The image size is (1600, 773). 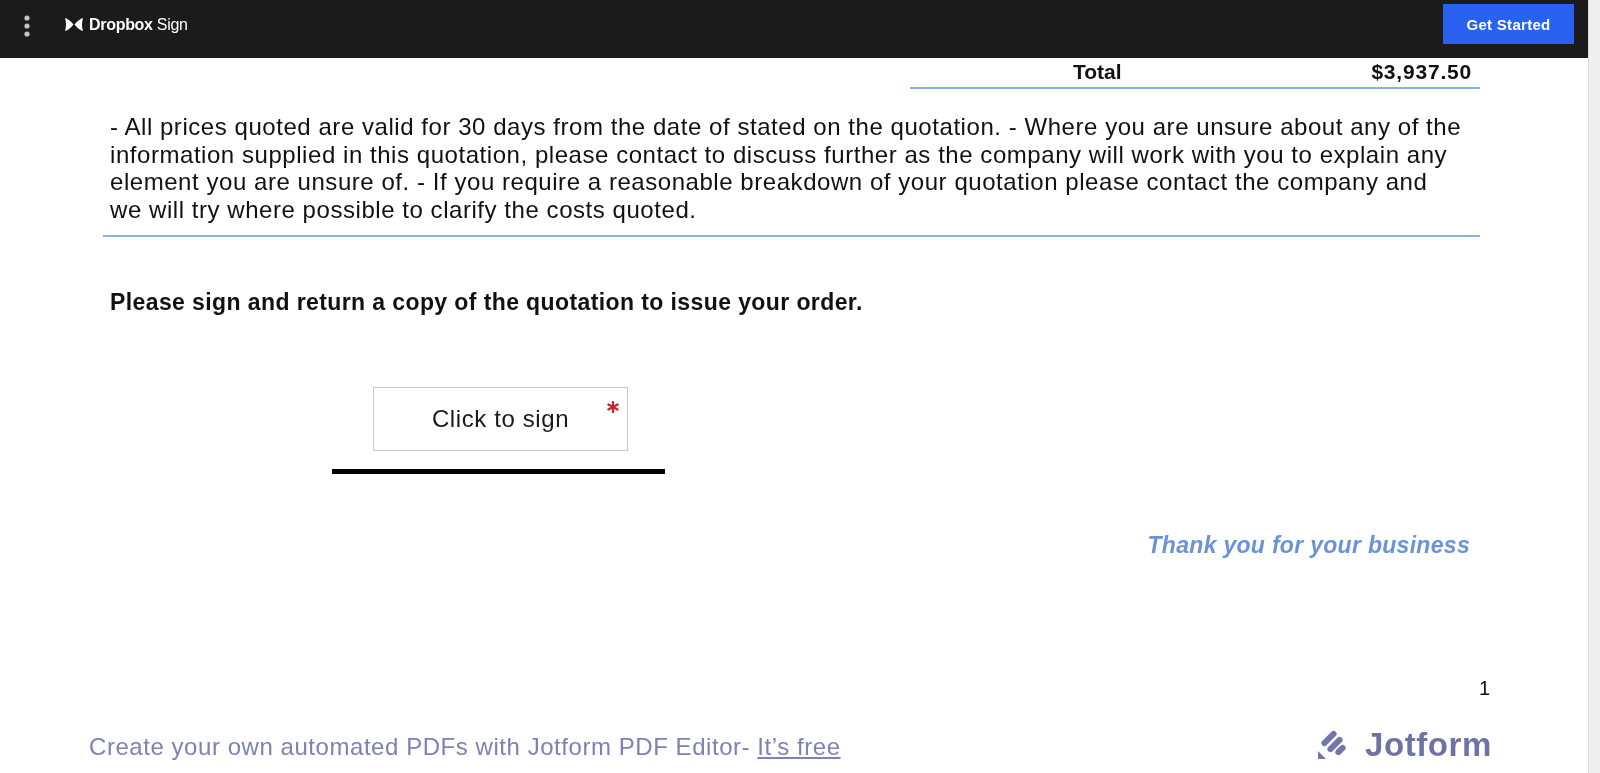 What do you see at coordinates (786, 168) in the screenshot?
I see `terms-paragraph: - All prices quoted are valid for 30 days from the date of stated on the quotation. - Where you are unsure about any of the information supplied in this quotation, please contact to discuss further as the company will work with you to explain any element you are unsure of. - If you require a reasonable breakdown of your quotation please contact the company and we will try where possible to clarify the costs quoted.` at bounding box center [786, 168].